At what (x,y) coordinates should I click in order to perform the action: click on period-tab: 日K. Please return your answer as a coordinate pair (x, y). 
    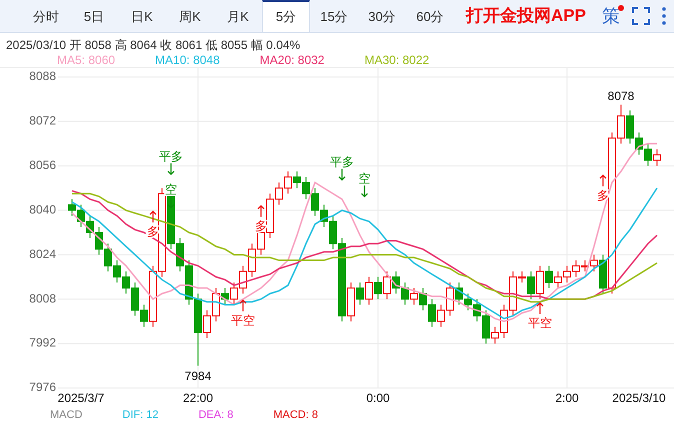
    Looking at the image, I should click on (142, 16).